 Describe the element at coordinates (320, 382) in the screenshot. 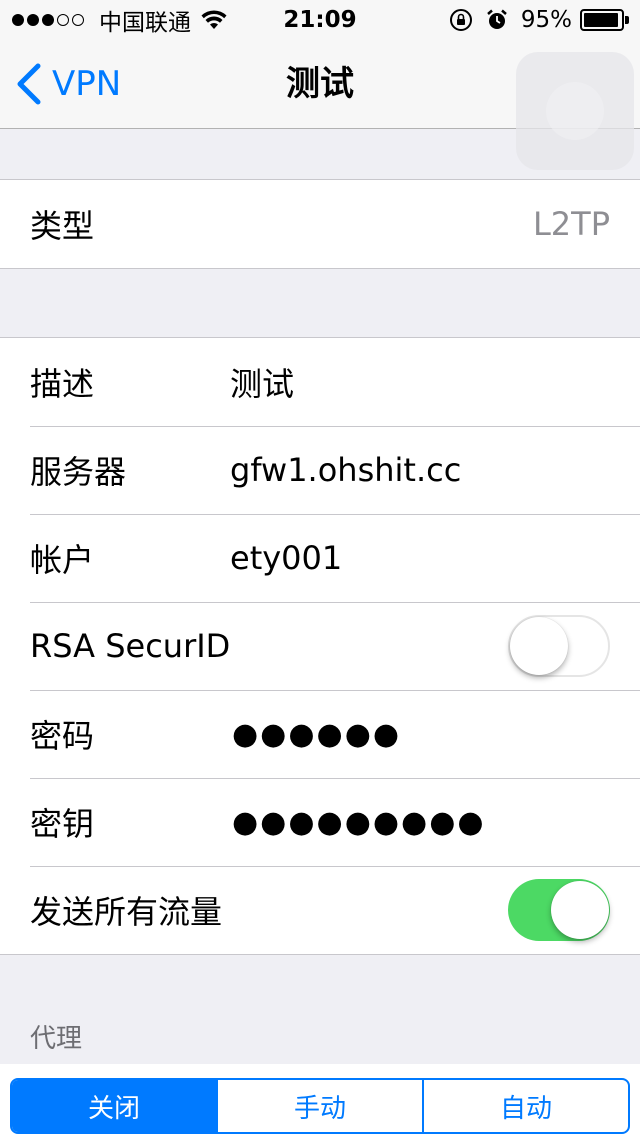

I see `description-row: 描述 测试` at that location.